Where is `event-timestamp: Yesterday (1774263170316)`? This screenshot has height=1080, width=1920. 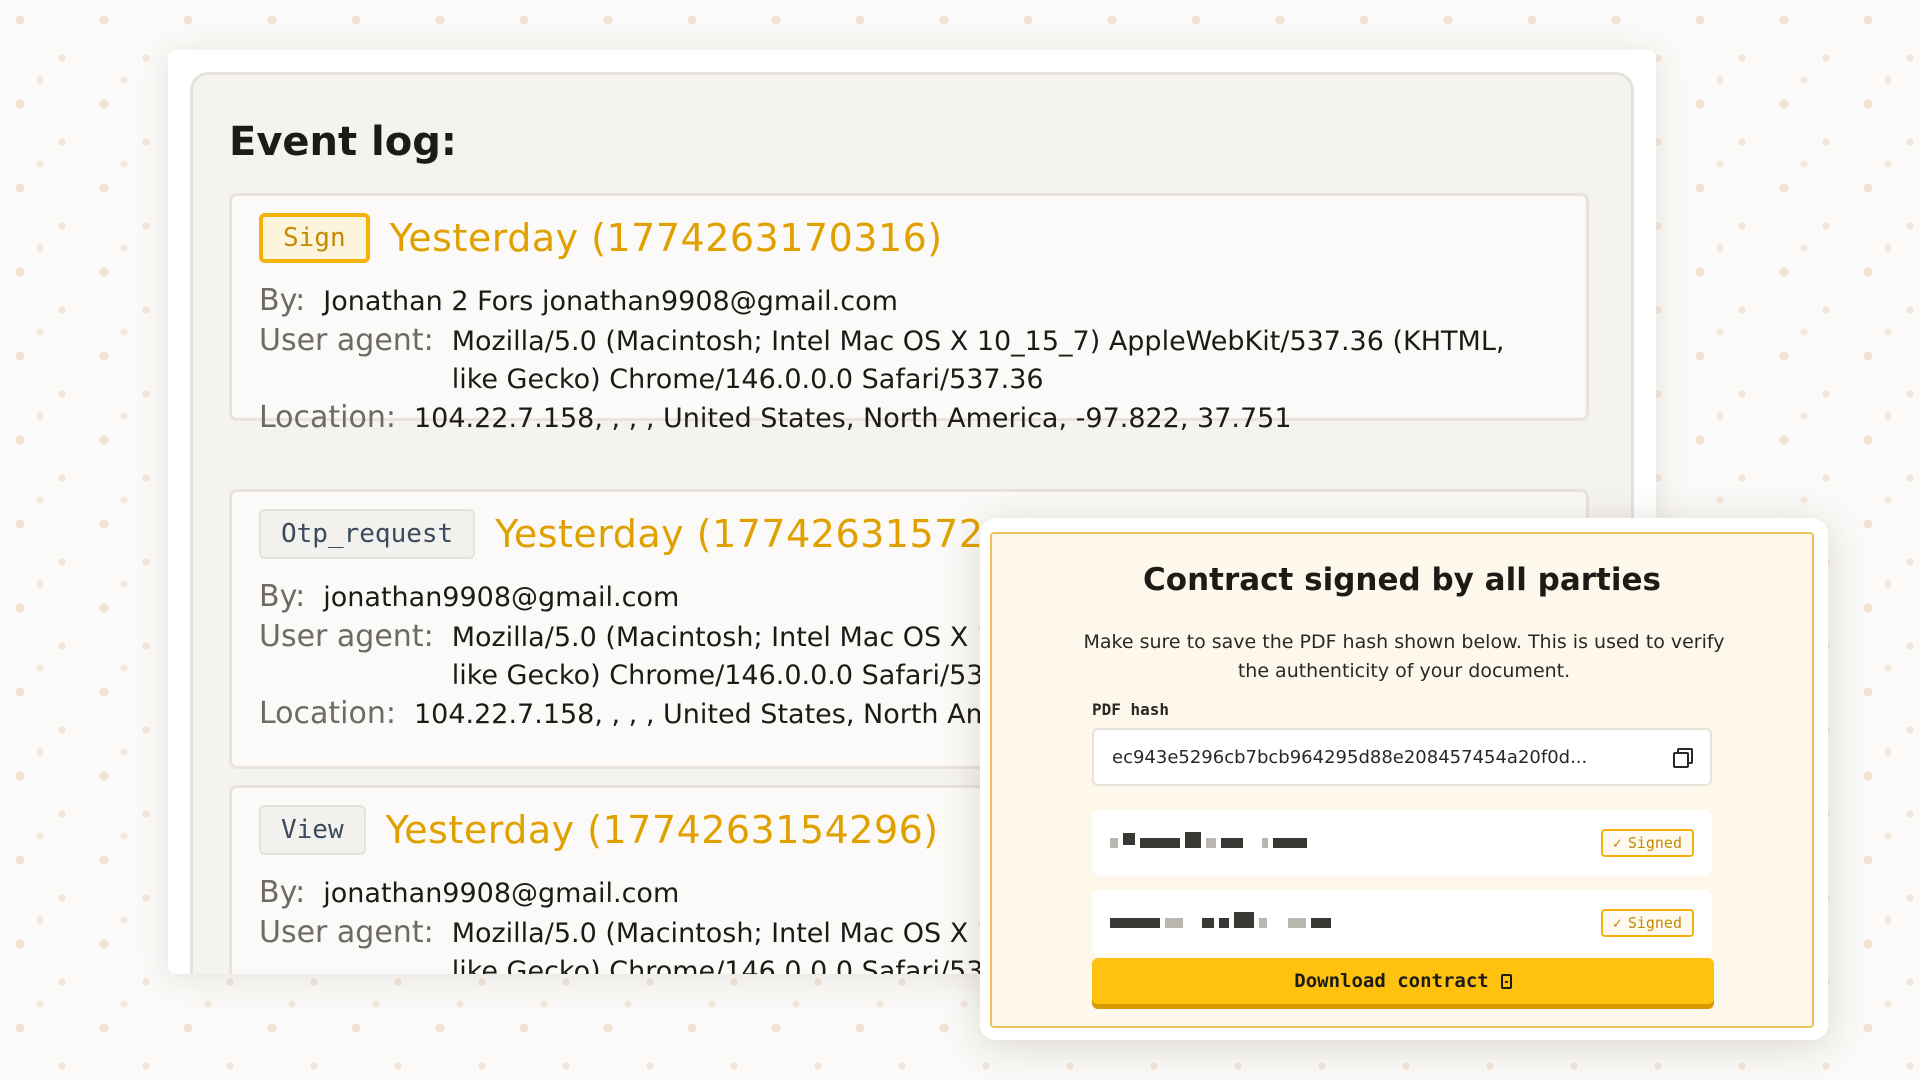 event-timestamp: Yesterday (1774263170316) is located at coordinates (666, 238).